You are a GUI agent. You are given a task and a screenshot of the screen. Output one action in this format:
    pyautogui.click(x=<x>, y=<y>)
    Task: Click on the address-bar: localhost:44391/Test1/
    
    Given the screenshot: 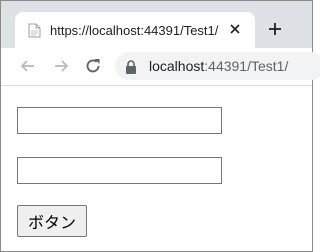 What is the action you would take?
    pyautogui.click(x=217, y=66)
    